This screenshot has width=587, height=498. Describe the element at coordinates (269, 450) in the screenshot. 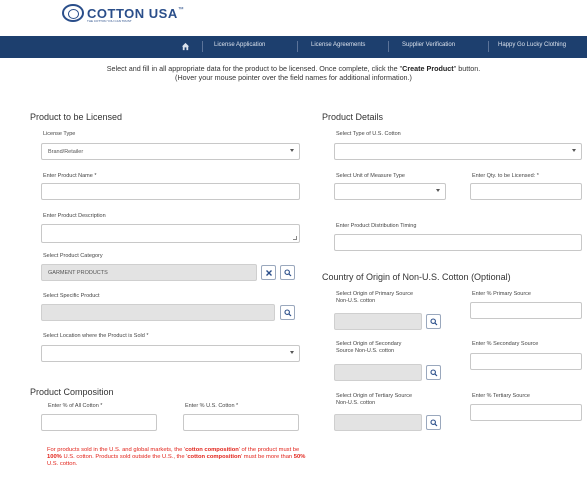

I see `warning-text: ' of the product must be` at that location.